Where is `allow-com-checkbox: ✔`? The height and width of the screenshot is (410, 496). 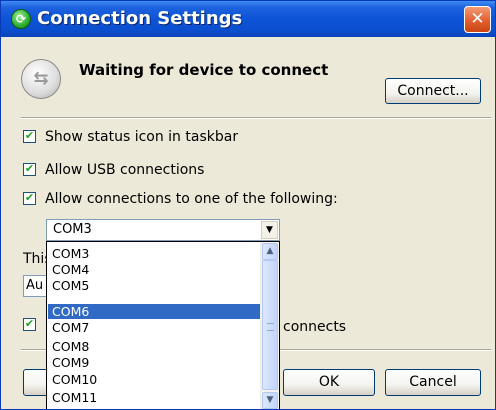 allow-com-checkbox: ✔ is located at coordinates (29, 198).